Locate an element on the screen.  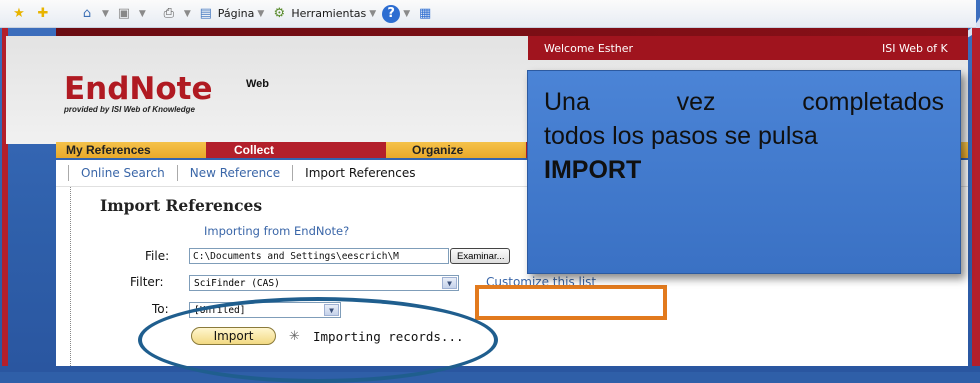
highlight-ellipse is located at coordinates (318, 340).